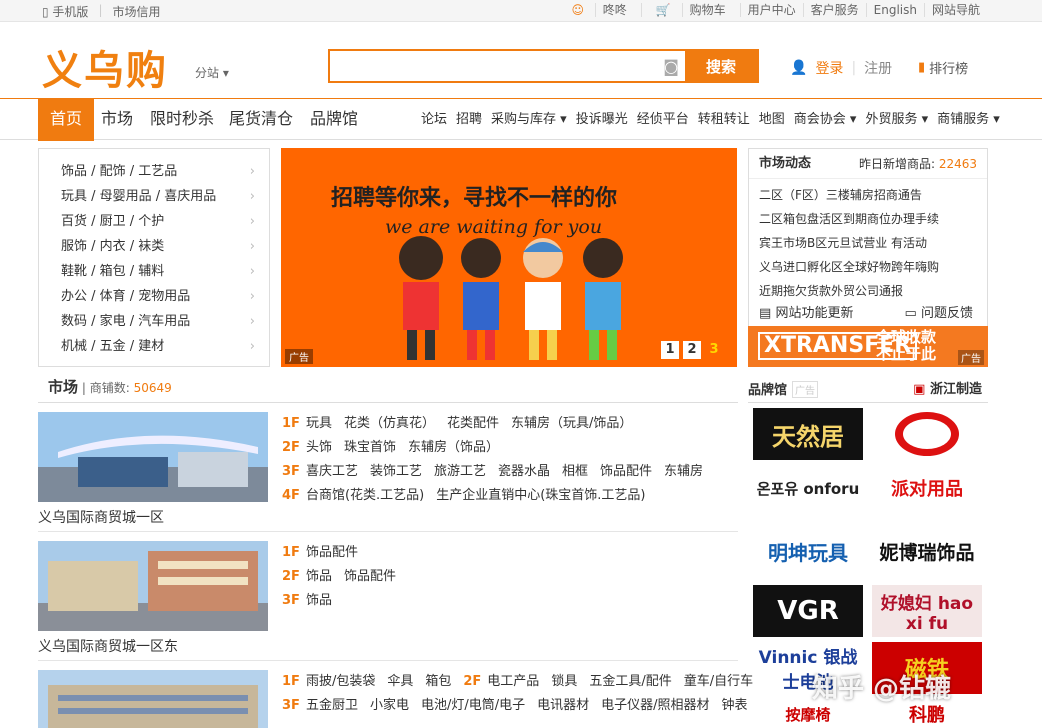 This screenshot has width=1042, height=728. Describe the element at coordinates (772, 120) in the screenshot. I see `nav-map: 地图` at that location.